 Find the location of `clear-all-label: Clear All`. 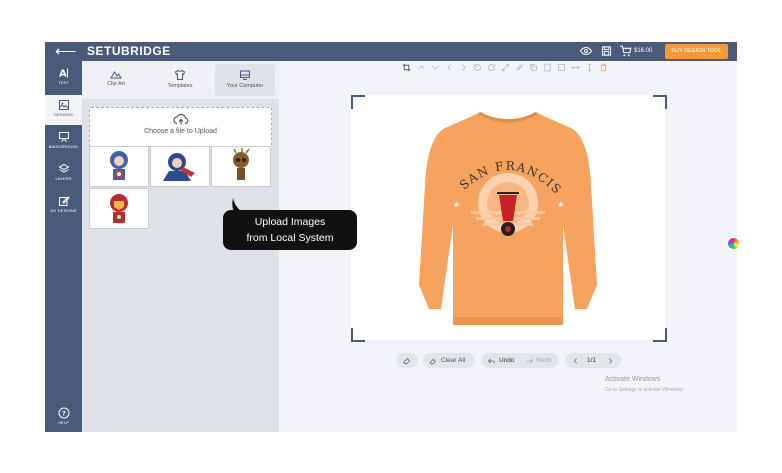

clear-all-label: Clear All is located at coordinates (453, 360).